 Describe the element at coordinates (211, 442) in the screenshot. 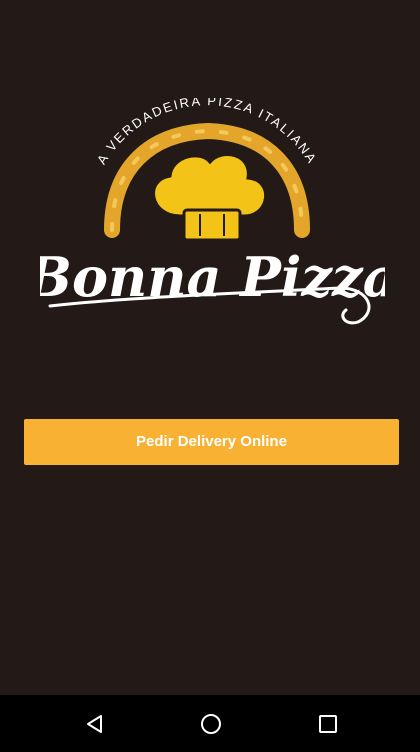

I see `order-delivery-button: Pedir Delivery Online` at that location.